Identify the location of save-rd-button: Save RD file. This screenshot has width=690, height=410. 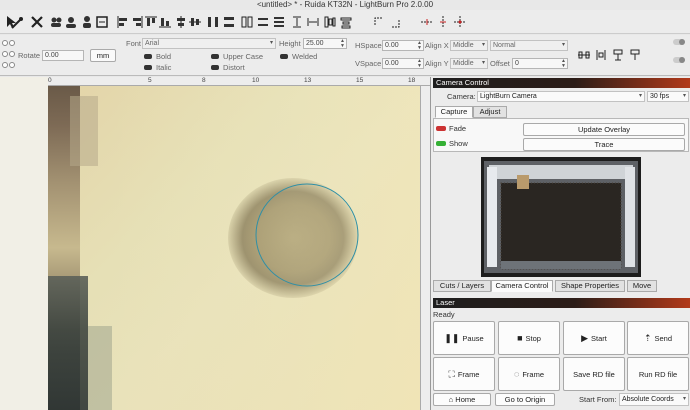
(594, 374).